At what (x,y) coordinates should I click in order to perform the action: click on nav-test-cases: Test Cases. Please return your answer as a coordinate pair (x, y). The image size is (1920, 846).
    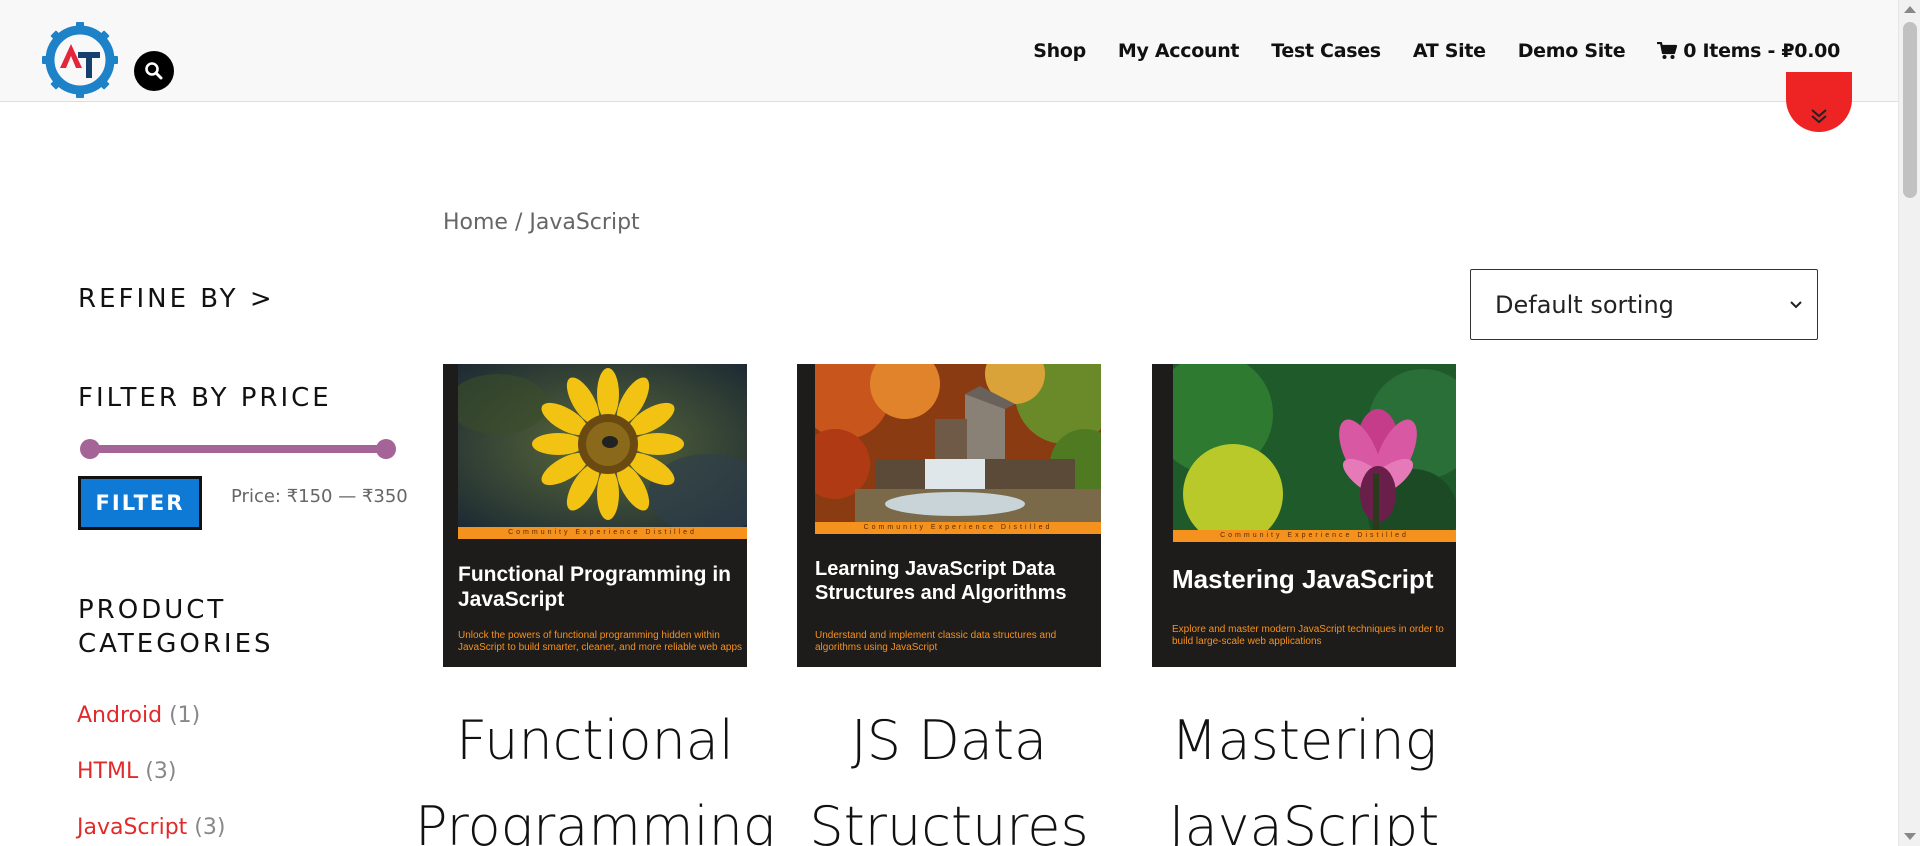
    Looking at the image, I should click on (1326, 51).